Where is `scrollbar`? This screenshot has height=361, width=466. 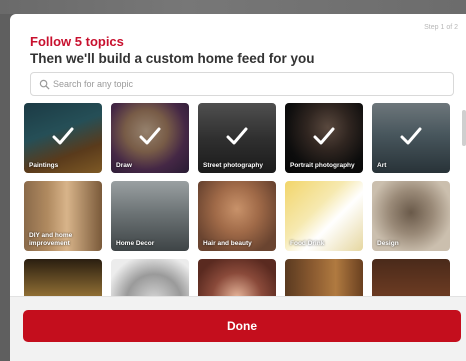
scrollbar is located at coordinates (464, 128).